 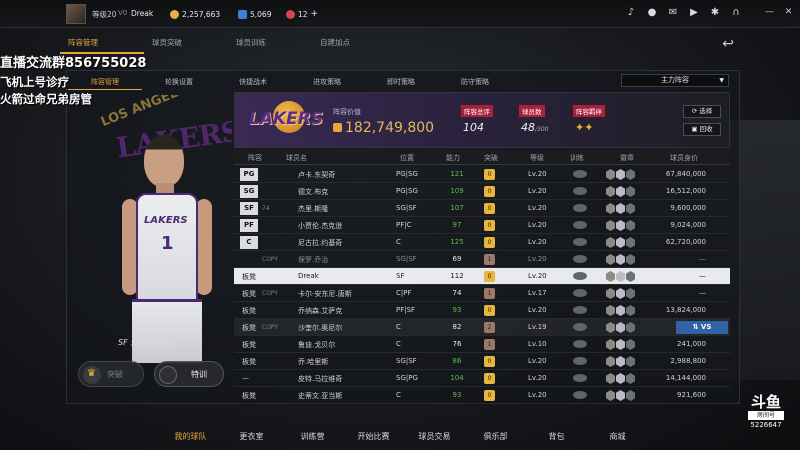 I want to click on ticket-balance: 12 +, so click(x=302, y=14).